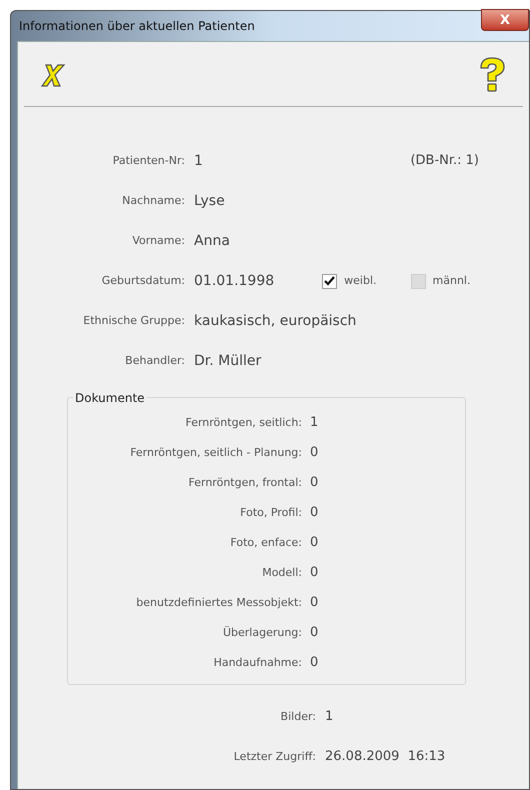 The height and width of the screenshot is (790, 530). Describe the element at coordinates (275, 321) in the screenshot. I see `field-value: kaukasisch, europäisch` at that location.